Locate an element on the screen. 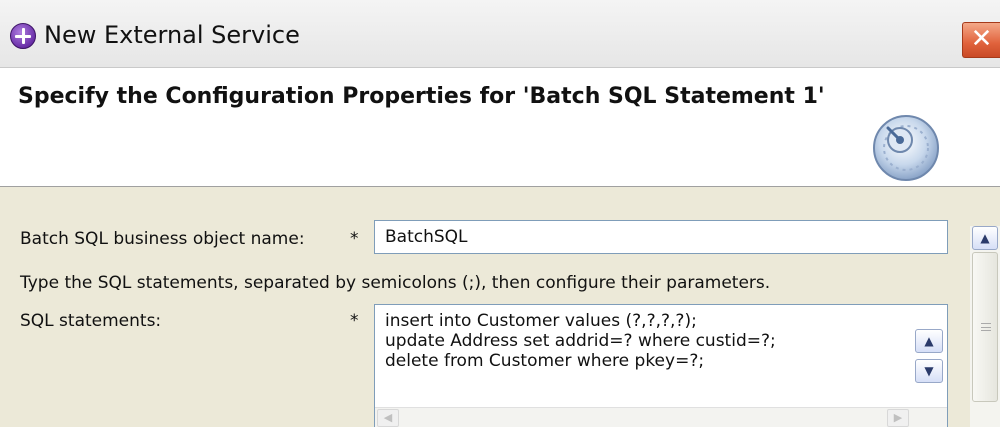  chevron-down-icon: ▼ is located at coordinates (929, 371).